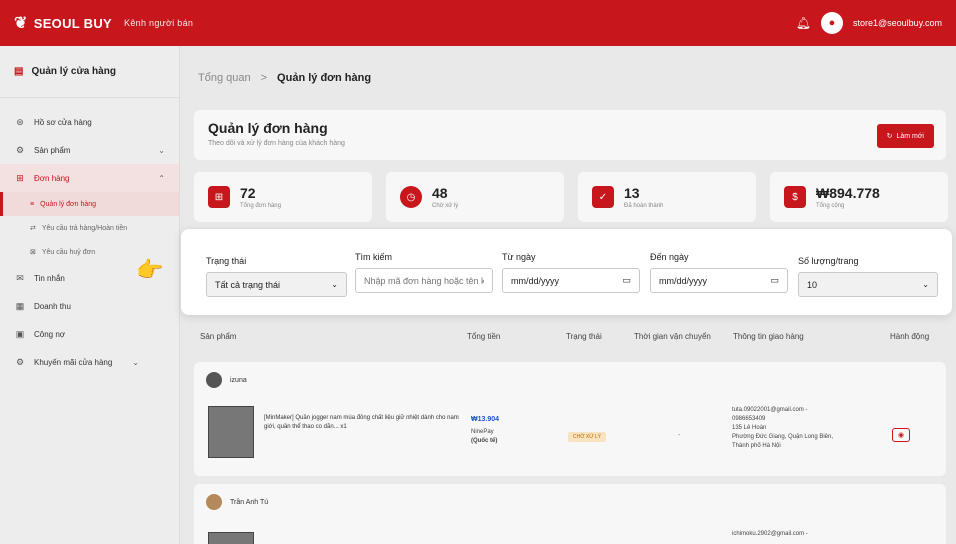 The height and width of the screenshot is (544, 956). Describe the element at coordinates (73, 362) in the screenshot. I see `sidebar-item-label: Khuyến mãi cửa hàng` at that location.